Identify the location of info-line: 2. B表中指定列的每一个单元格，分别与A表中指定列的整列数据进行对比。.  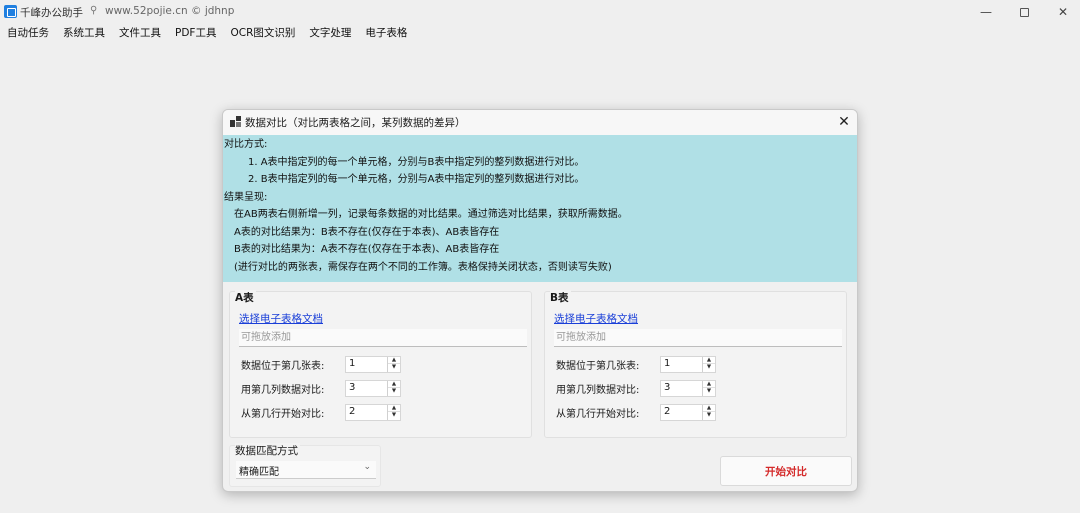
(416, 179).